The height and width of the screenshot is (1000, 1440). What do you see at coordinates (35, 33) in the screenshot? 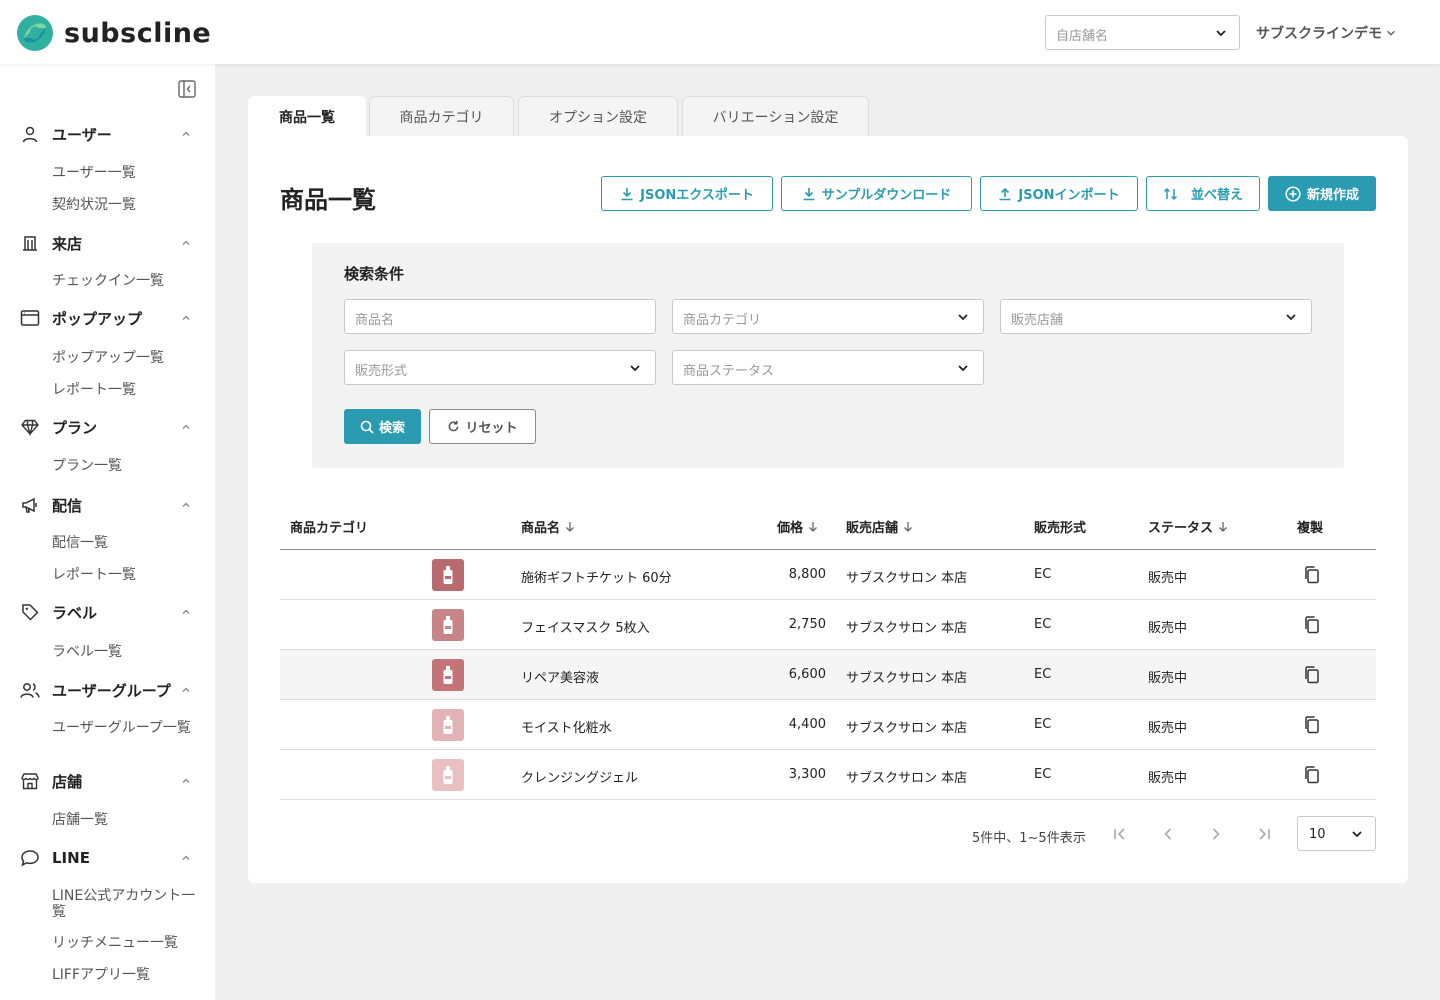
I see `logo-icon` at bounding box center [35, 33].